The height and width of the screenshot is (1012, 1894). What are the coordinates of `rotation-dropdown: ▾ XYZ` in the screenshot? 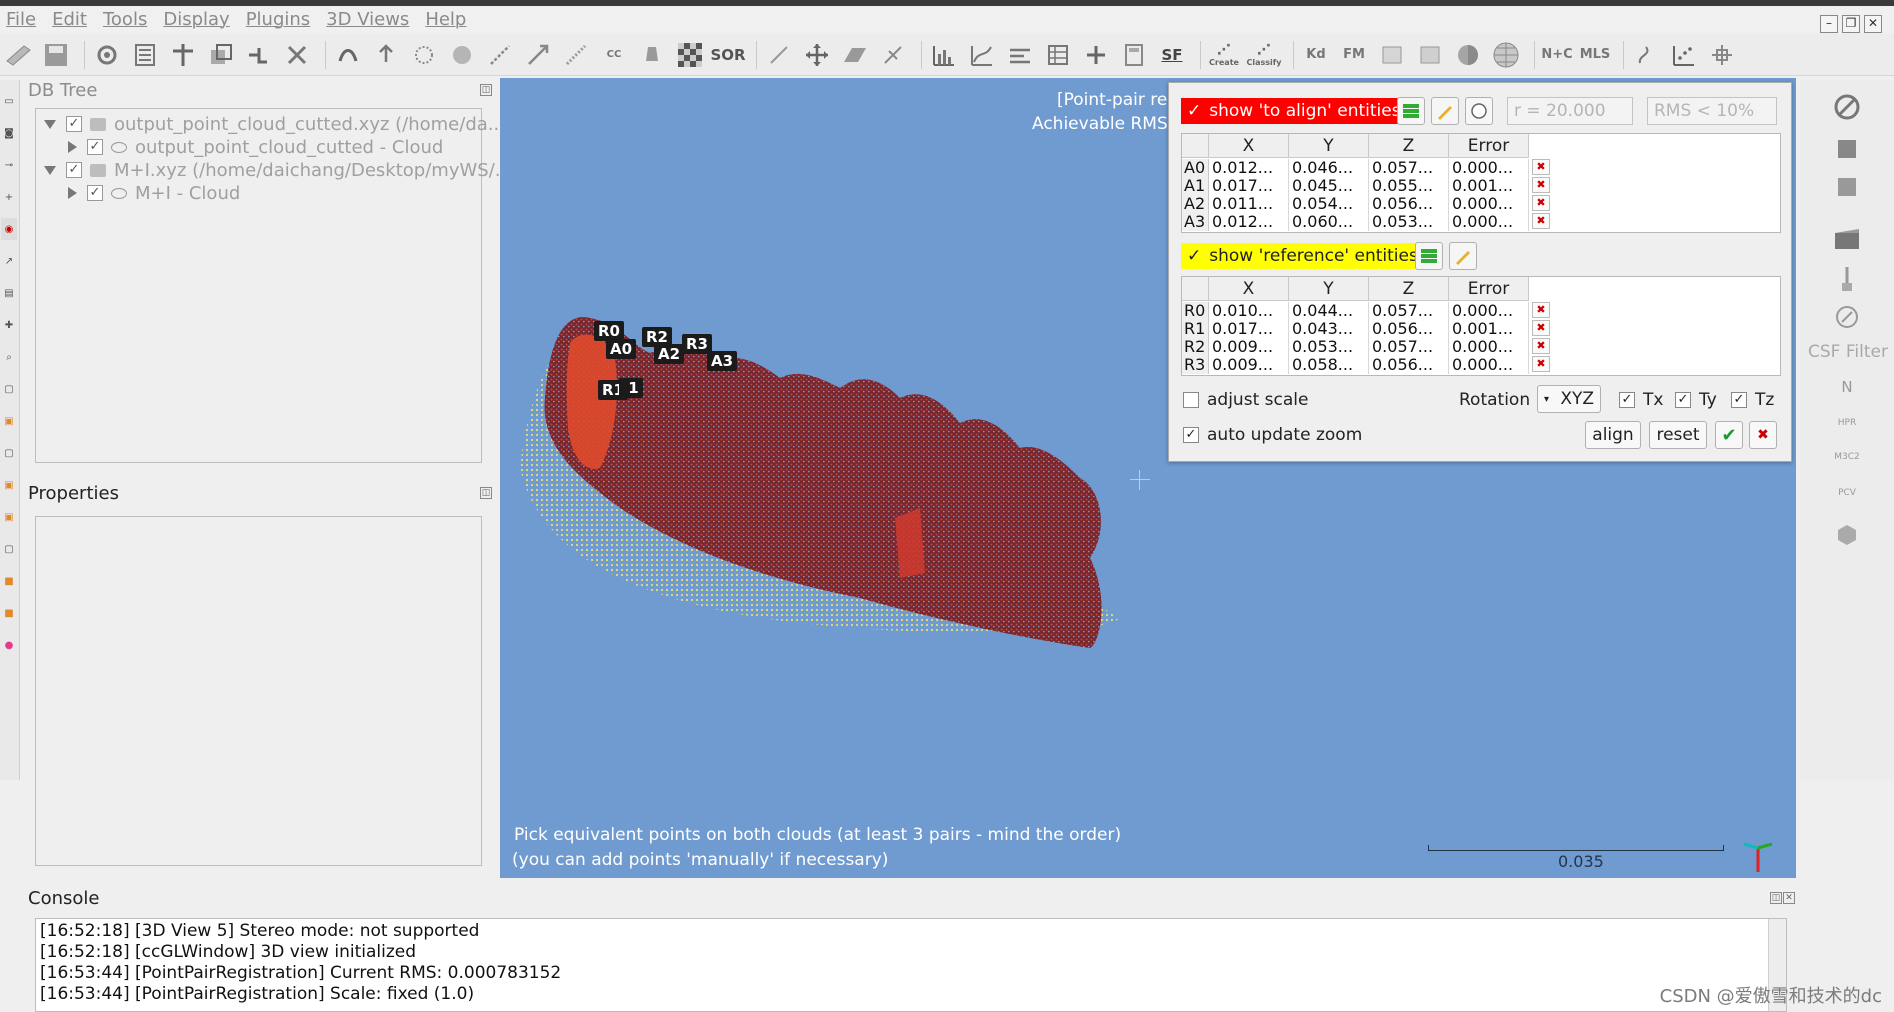 It's located at (1569, 399).